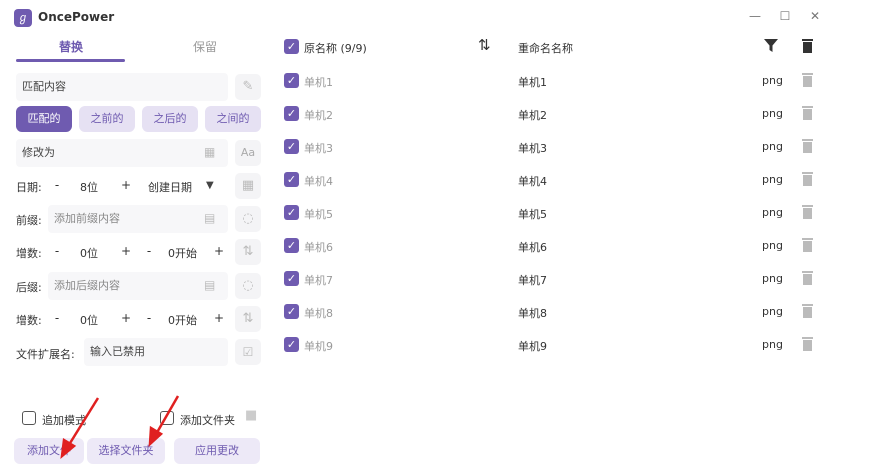 This screenshot has width=871, height=475. Describe the element at coordinates (318, 346) in the screenshot. I see `row-original-name: 单机9` at that location.